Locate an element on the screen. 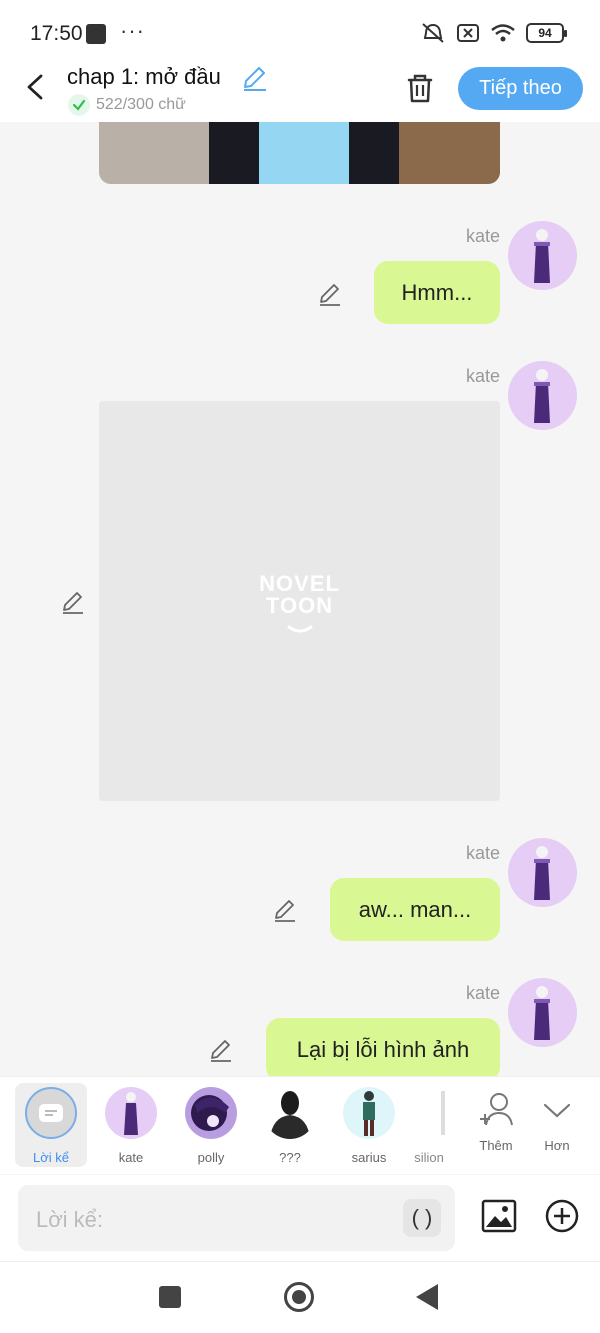 This screenshot has width=600, height=1333. character-label: Hơn is located at coordinates (557, 1145).